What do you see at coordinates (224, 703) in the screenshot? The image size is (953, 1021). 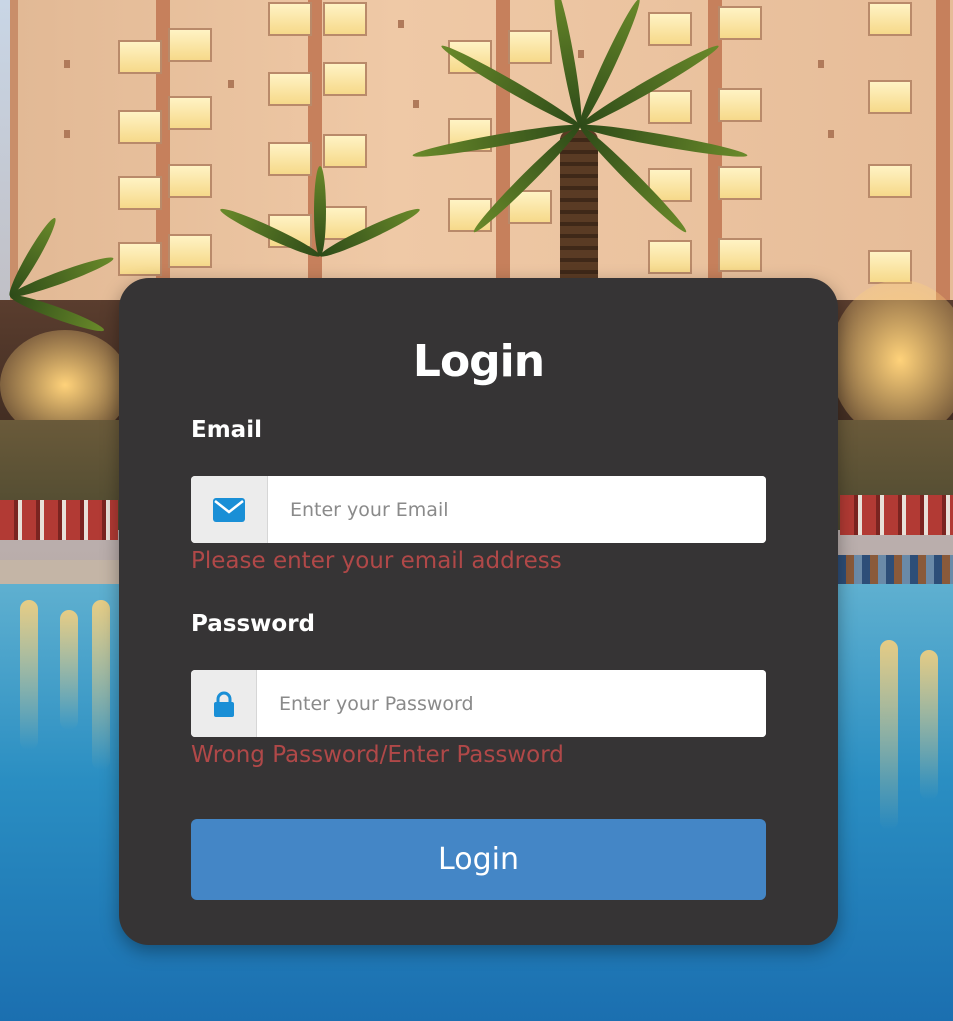 I see `lock-icon` at bounding box center [224, 703].